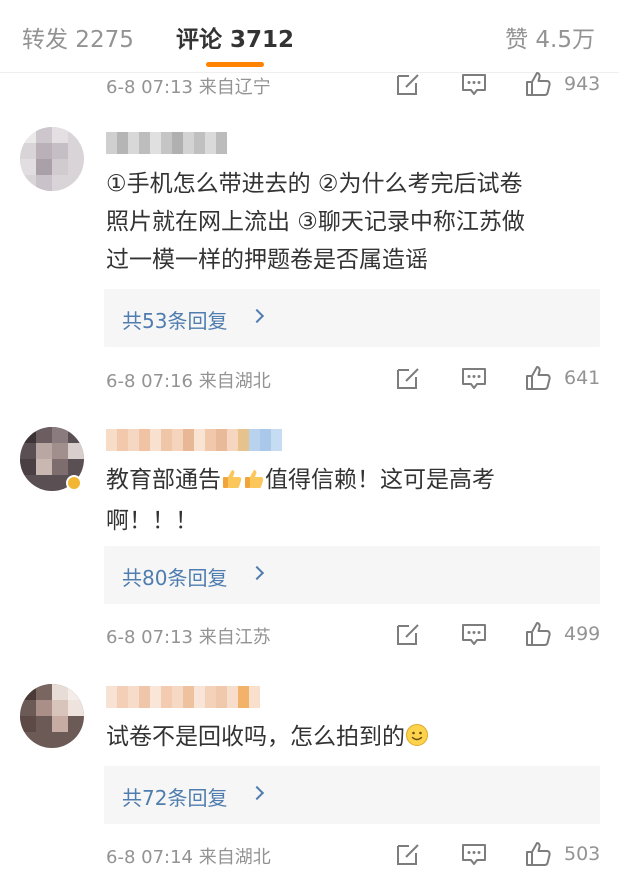 The width and height of the screenshot is (619, 875). What do you see at coordinates (352, 795) in the screenshot?
I see `replies-link: 共72条回复` at bounding box center [352, 795].